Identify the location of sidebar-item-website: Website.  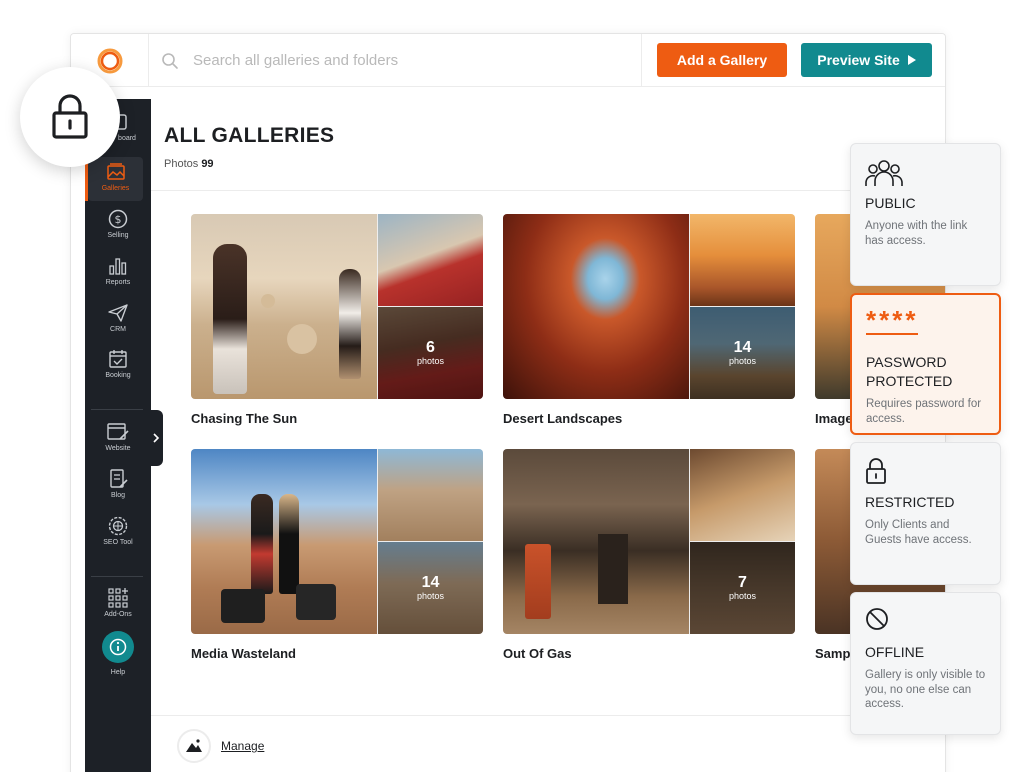
(118, 439).